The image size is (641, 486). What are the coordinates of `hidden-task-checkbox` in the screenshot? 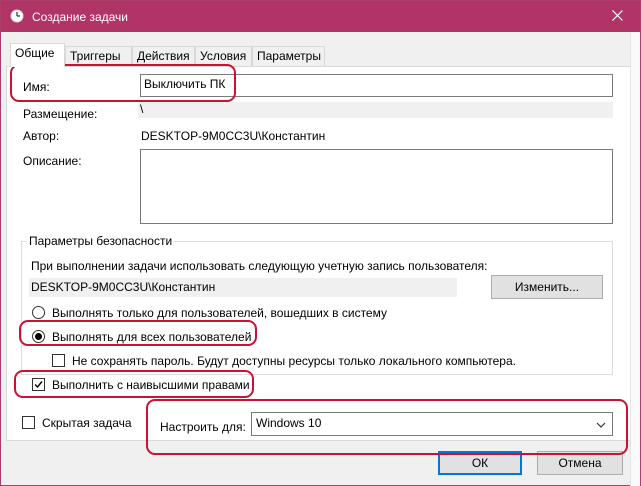 It's located at (28, 422).